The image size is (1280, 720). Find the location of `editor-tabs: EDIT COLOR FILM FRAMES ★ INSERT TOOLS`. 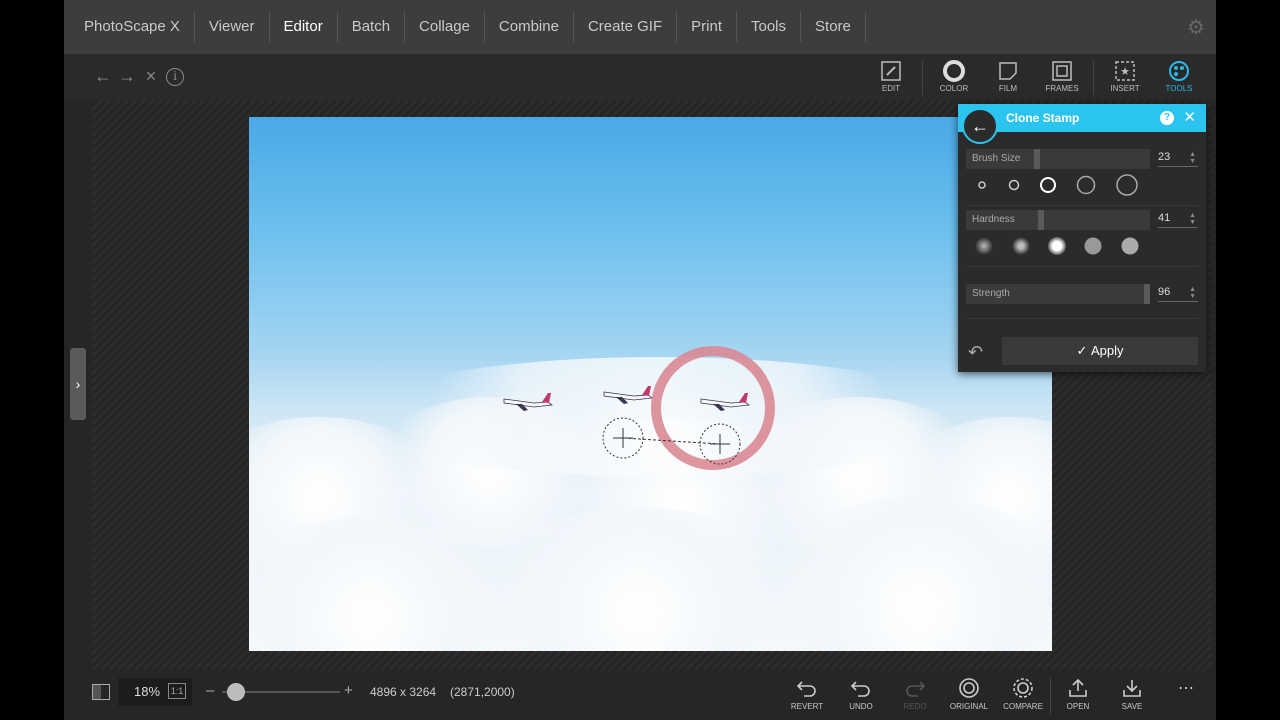

editor-tabs: EDIT COLOR FILM FRAMES ★ INSERT TOOLS is located at coordinates (1035, 78).